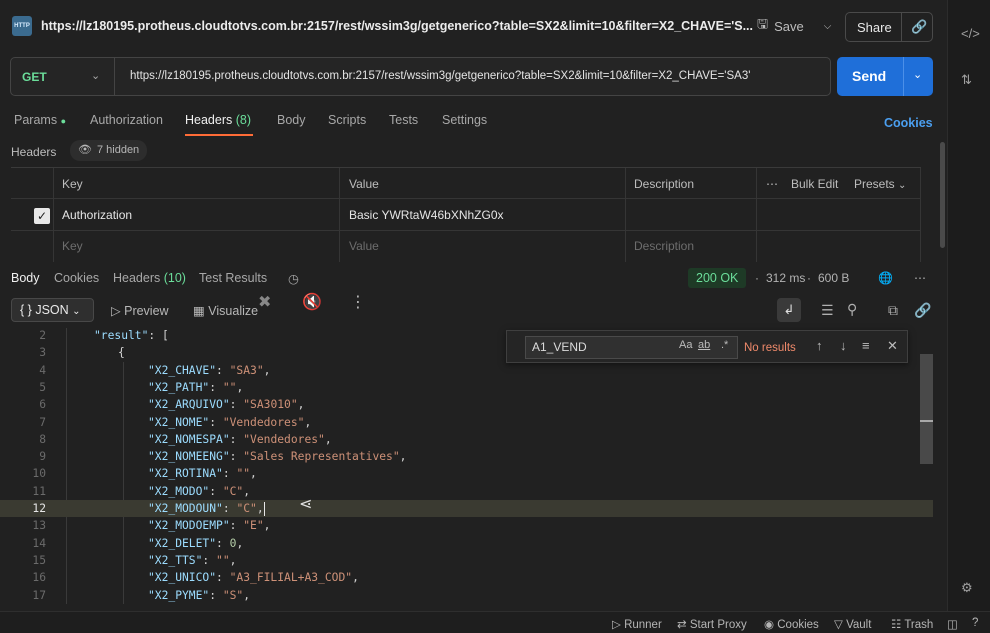 The image size is (990, 633). What do you see at coordinates (22, 26) in the screenshot?
I see `http-request-icon: HTTP` at bounding box center [22, 26].